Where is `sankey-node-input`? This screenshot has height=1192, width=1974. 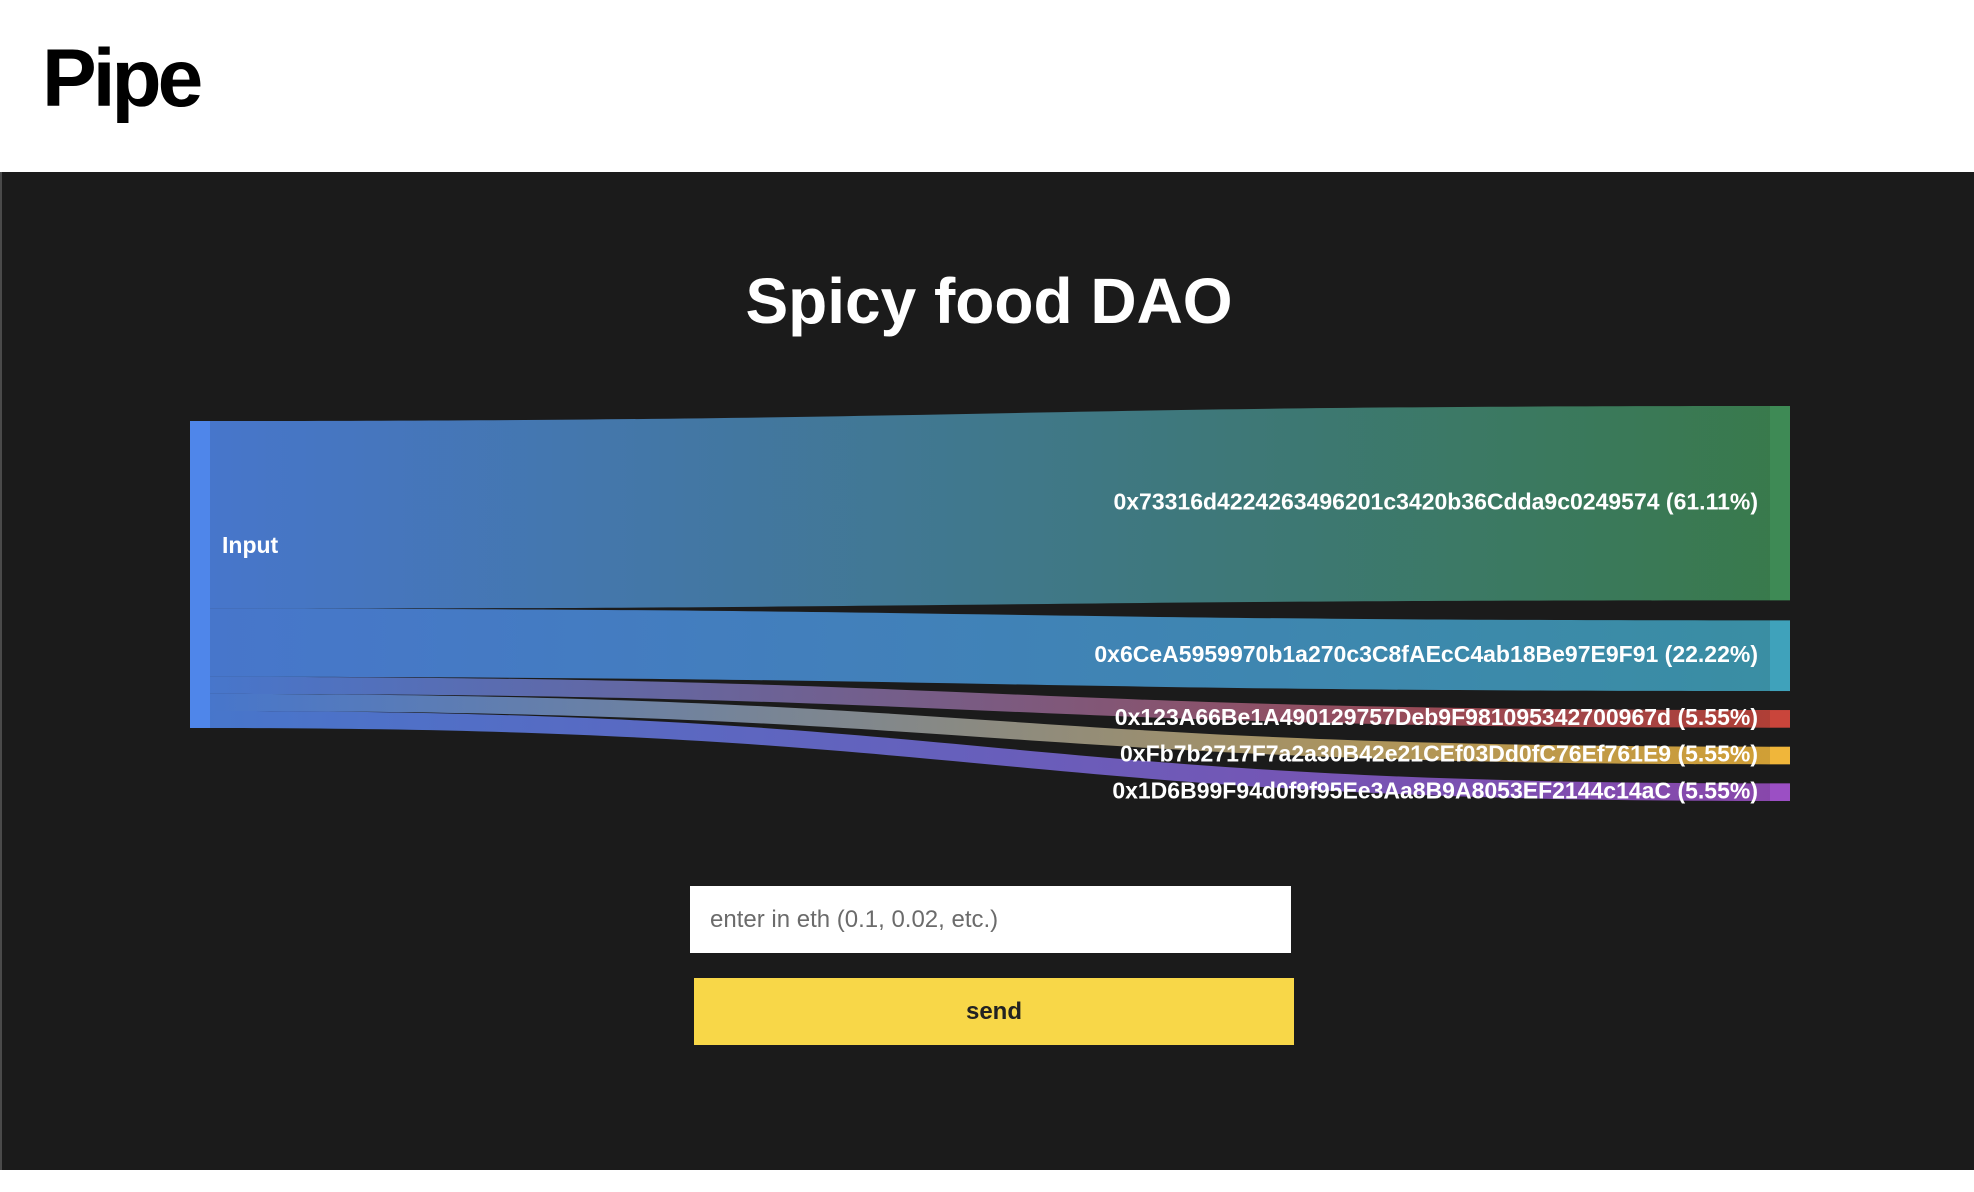
sankey-node-input is located at coordinates (200, 574).